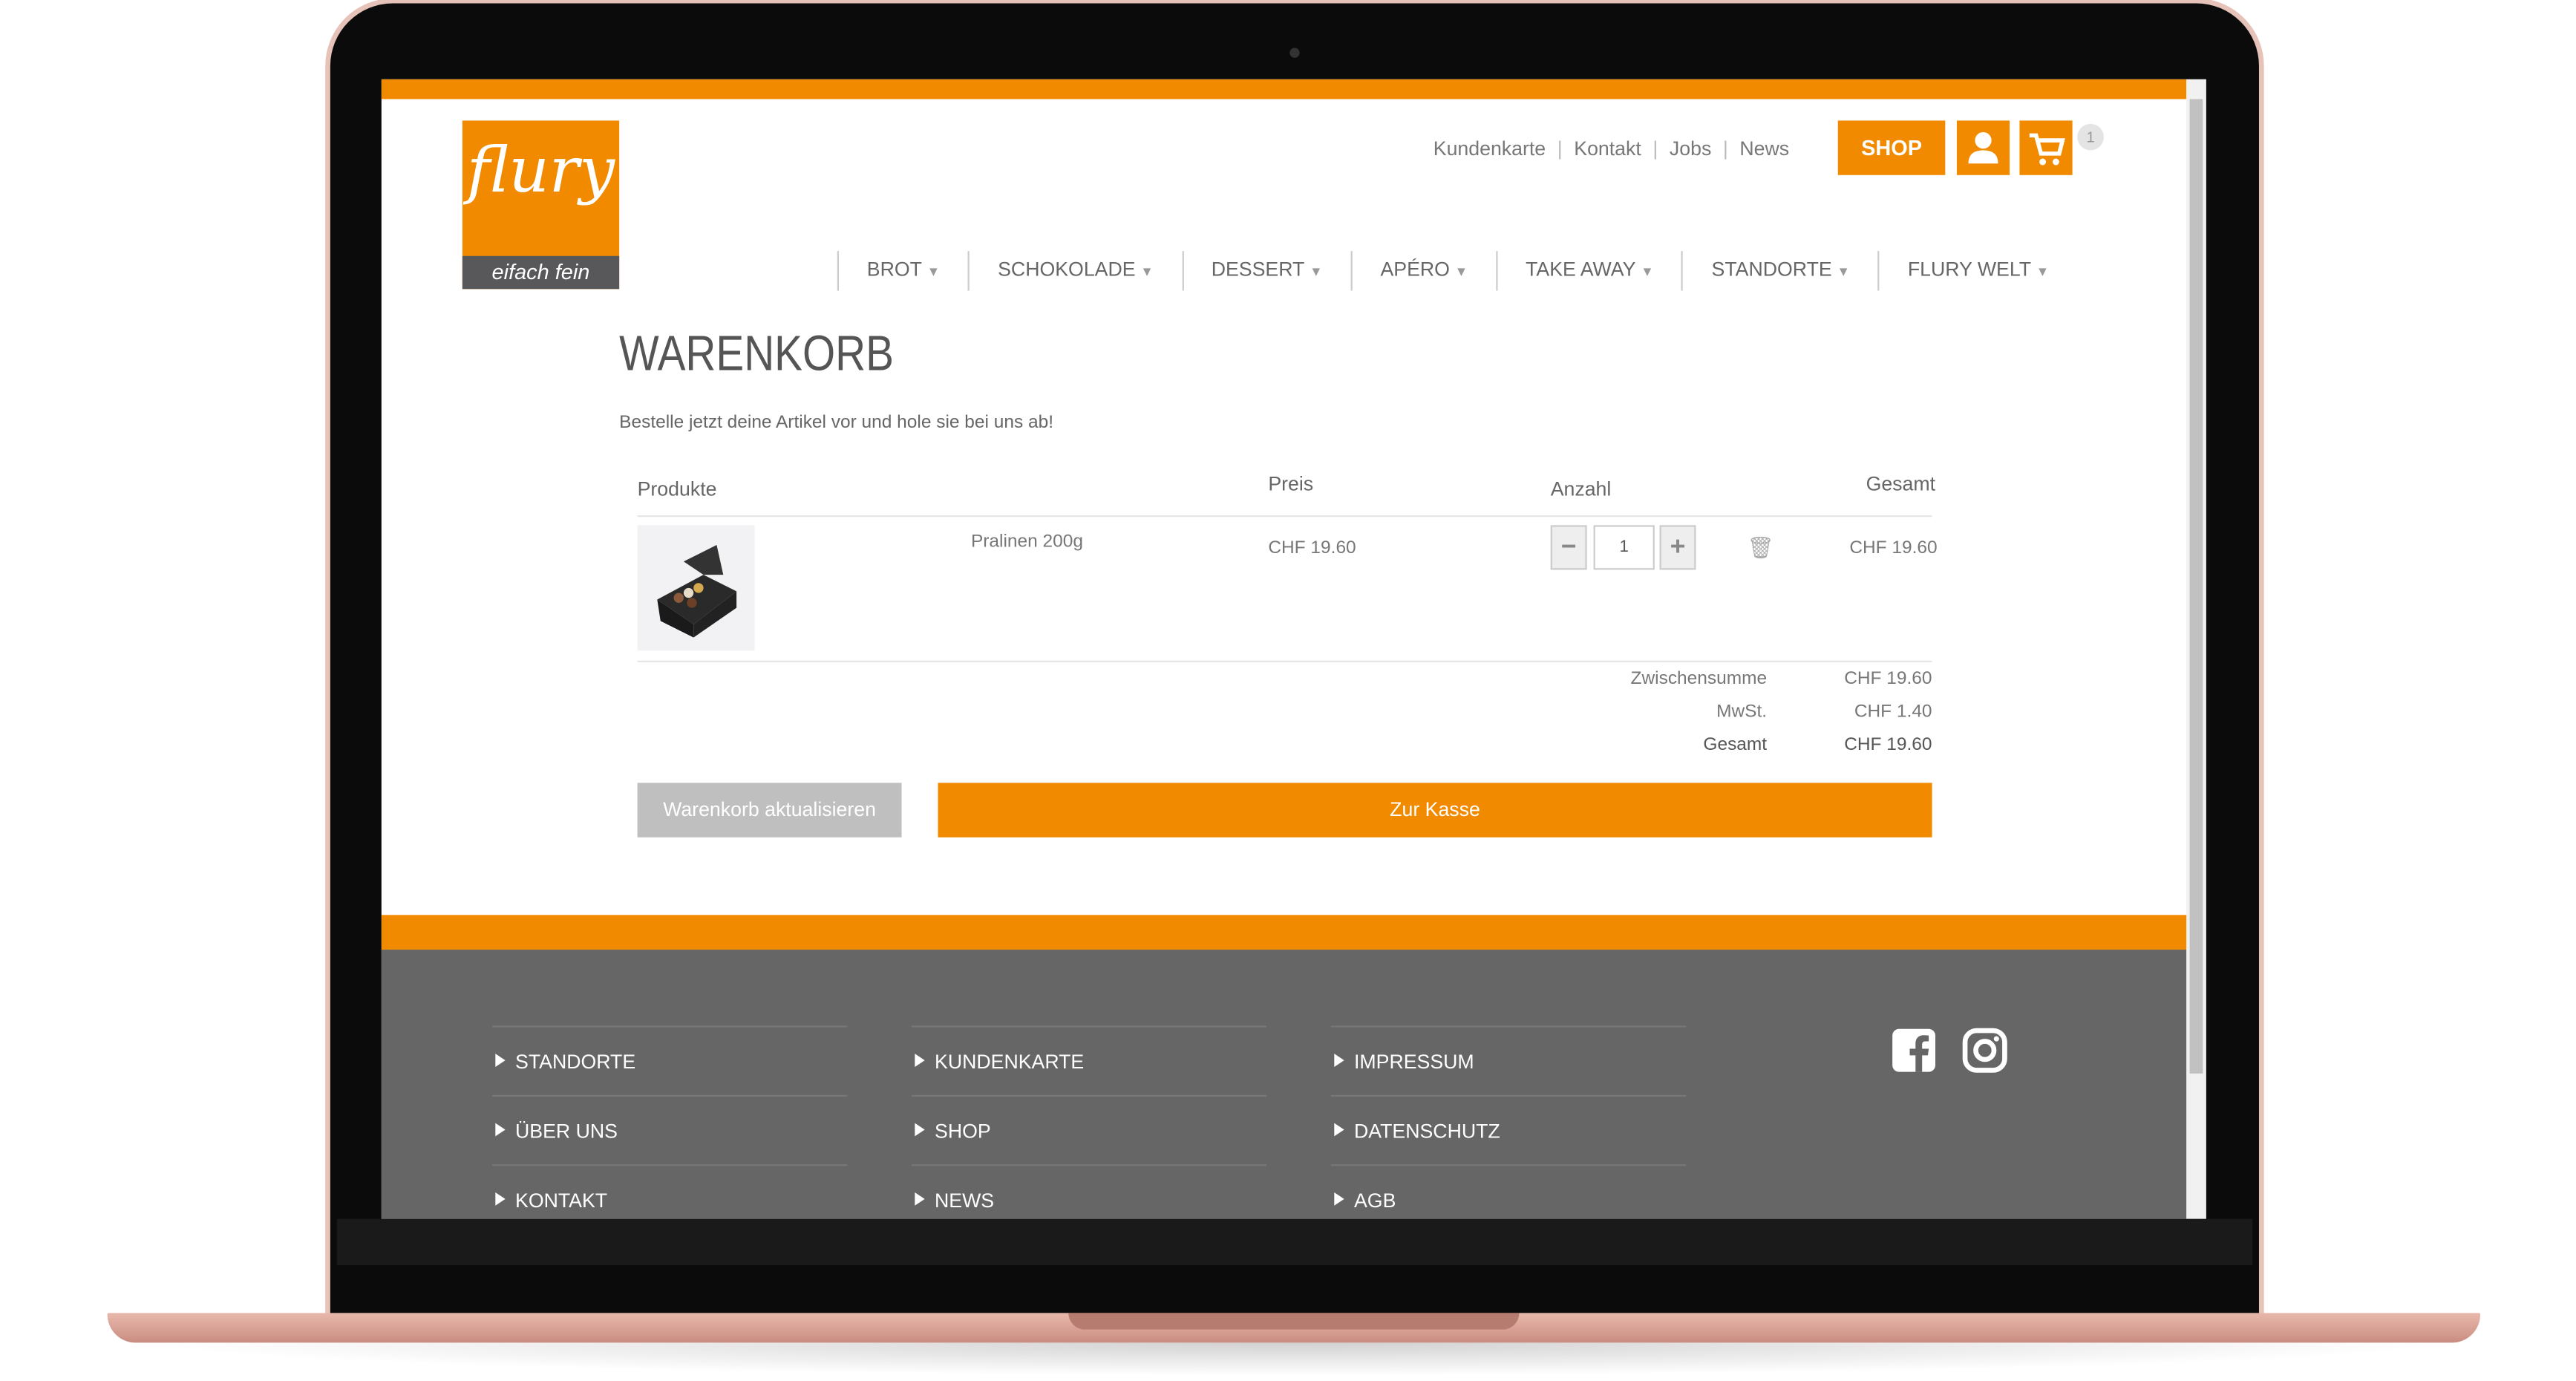 This screenshot has height=1381, width=2576. What do you see at coordinates (1089, 1191) in the screenshot?
I see `footer-link-news: NEWS` at bounding box center [1089, 1191].